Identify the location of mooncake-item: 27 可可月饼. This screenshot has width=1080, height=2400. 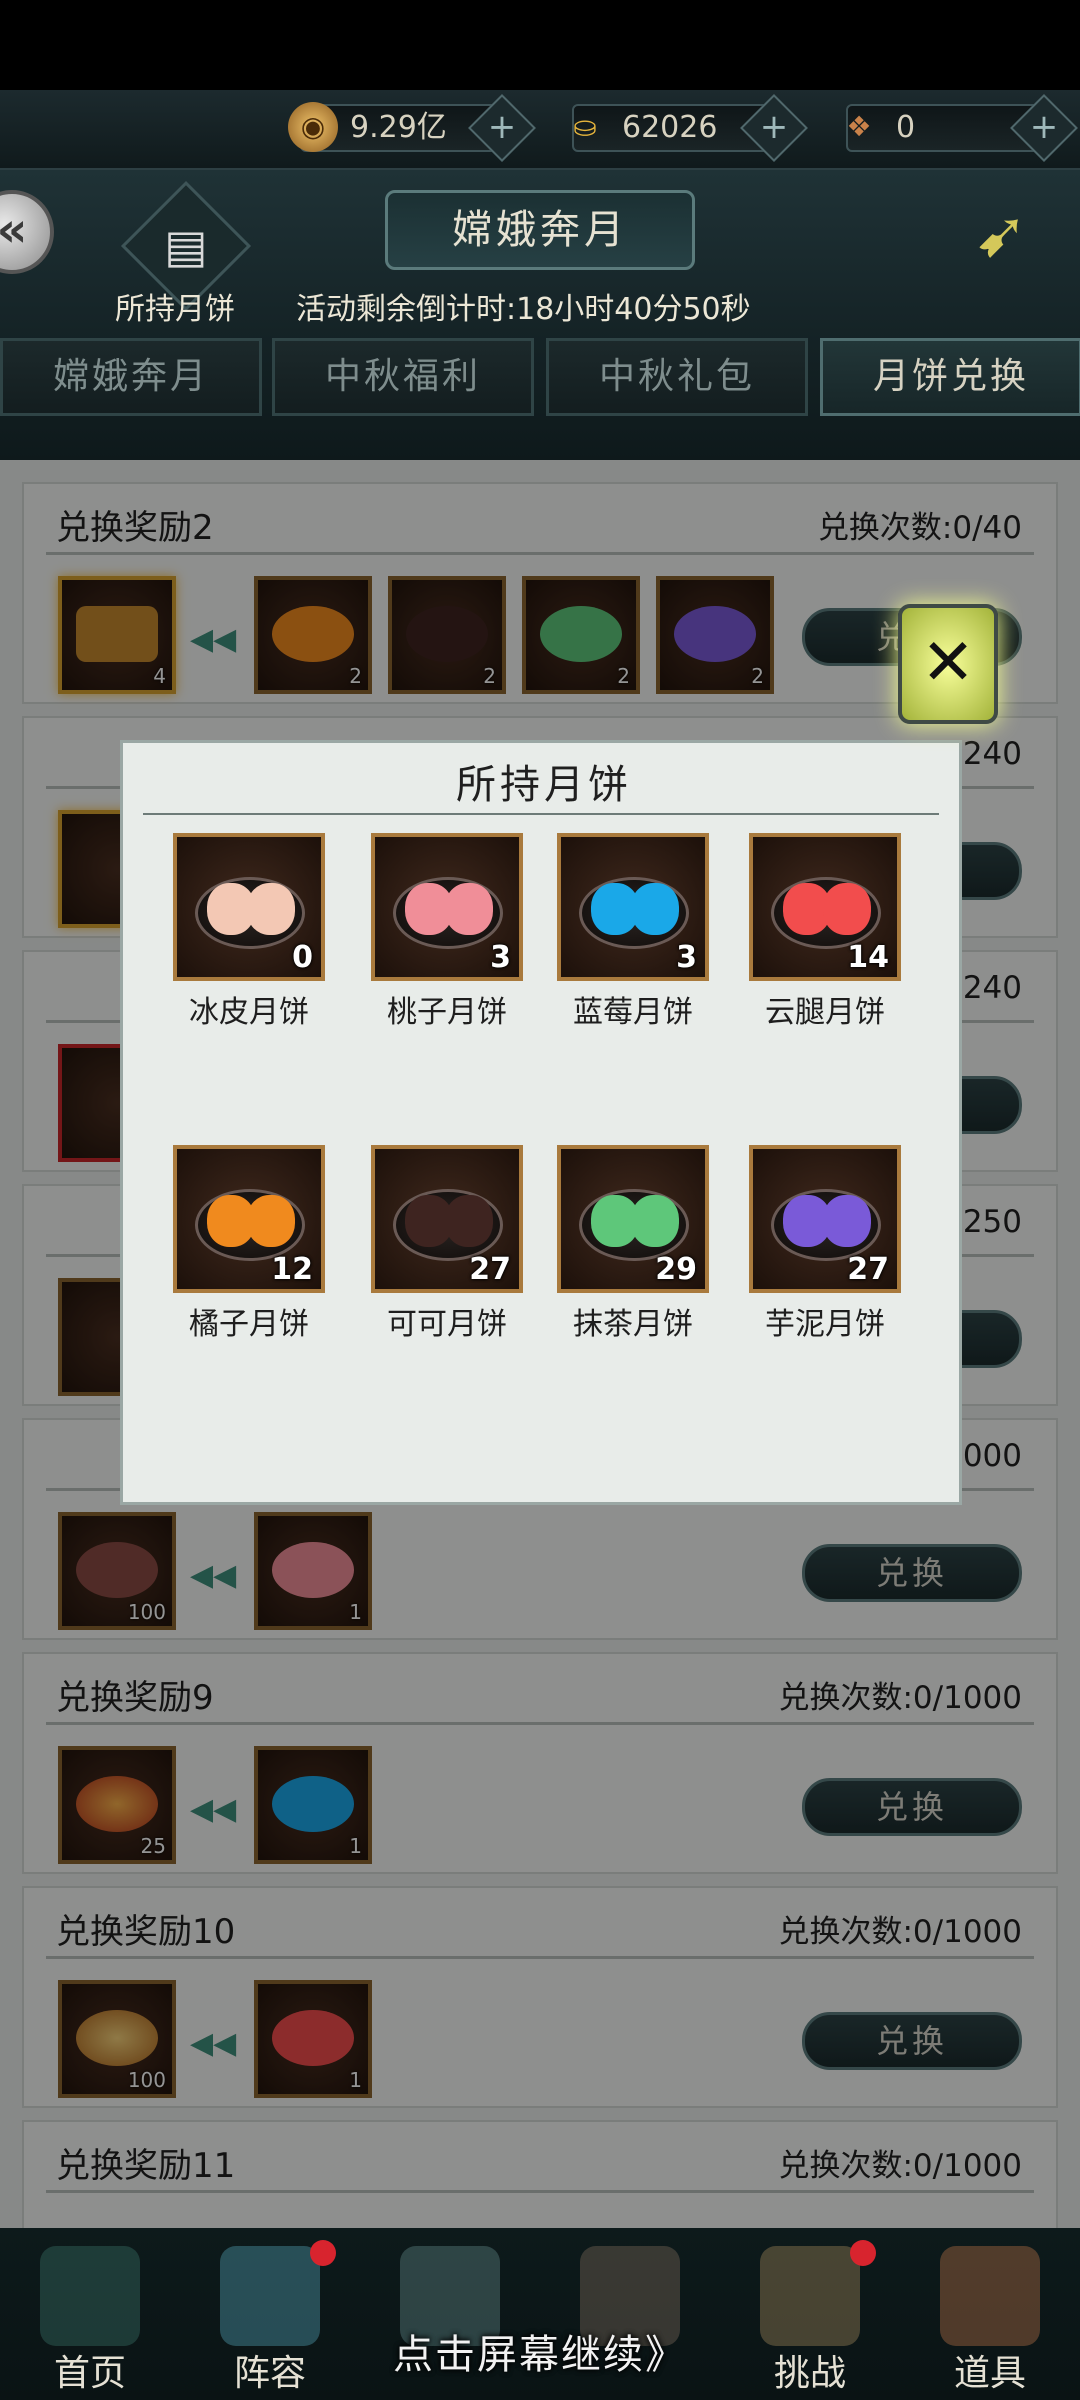
(447, 1244).